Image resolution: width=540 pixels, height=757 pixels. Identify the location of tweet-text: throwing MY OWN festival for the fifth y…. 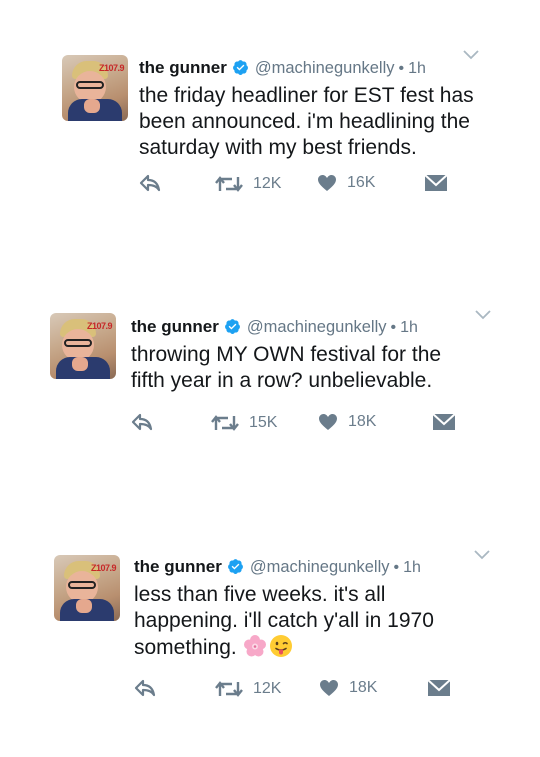
(286, 367).